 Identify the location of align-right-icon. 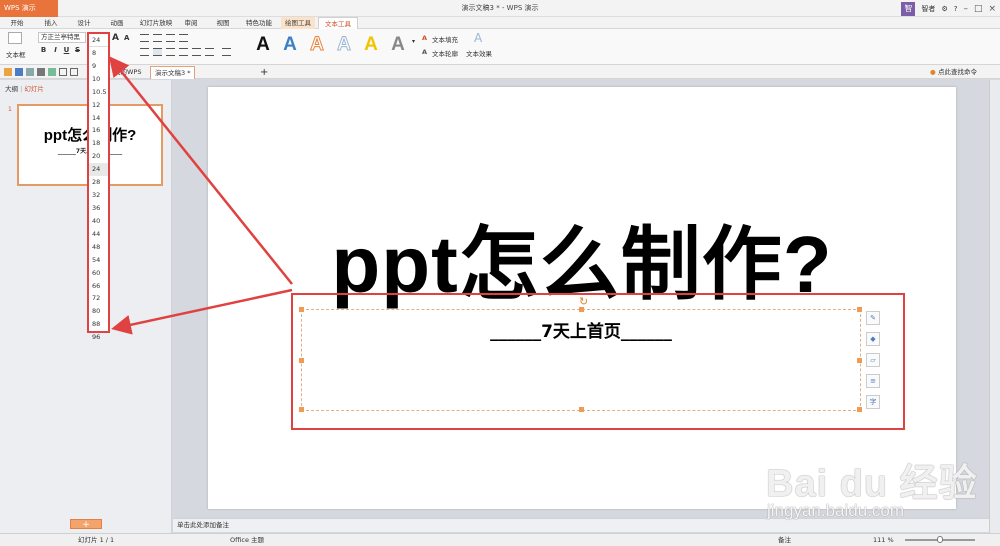
(170, 52).